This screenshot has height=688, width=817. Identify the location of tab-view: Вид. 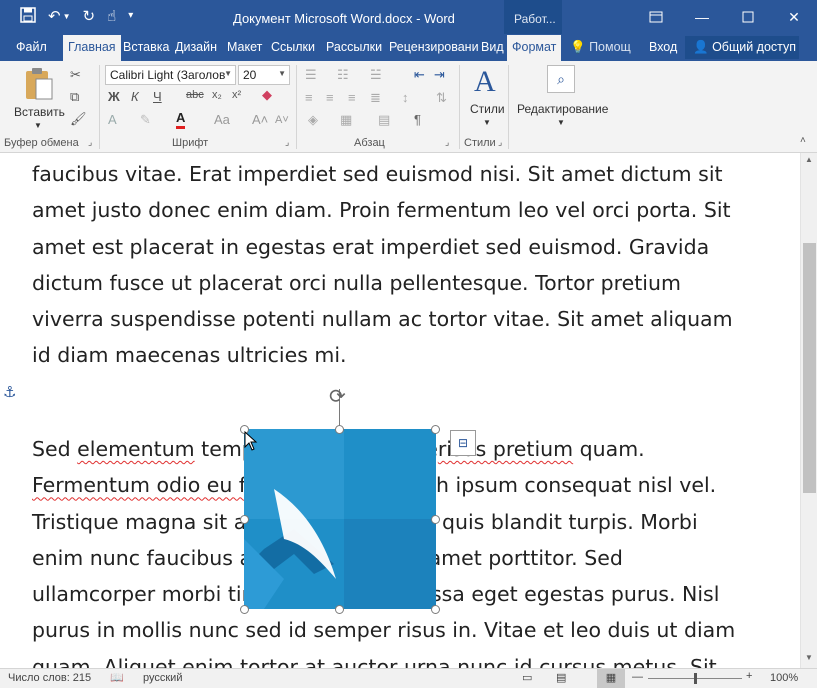
(492, 47).